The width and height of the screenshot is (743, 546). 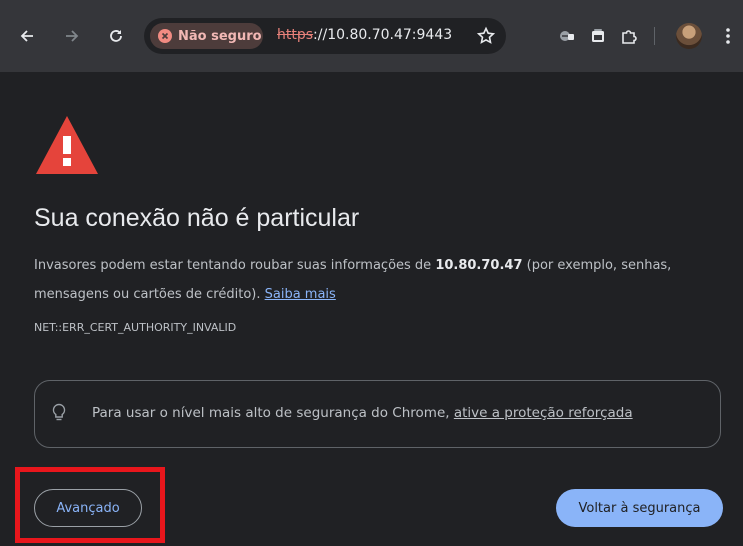 I want to click on security-chip-label: Não seguro, so click(x=220, y=36).